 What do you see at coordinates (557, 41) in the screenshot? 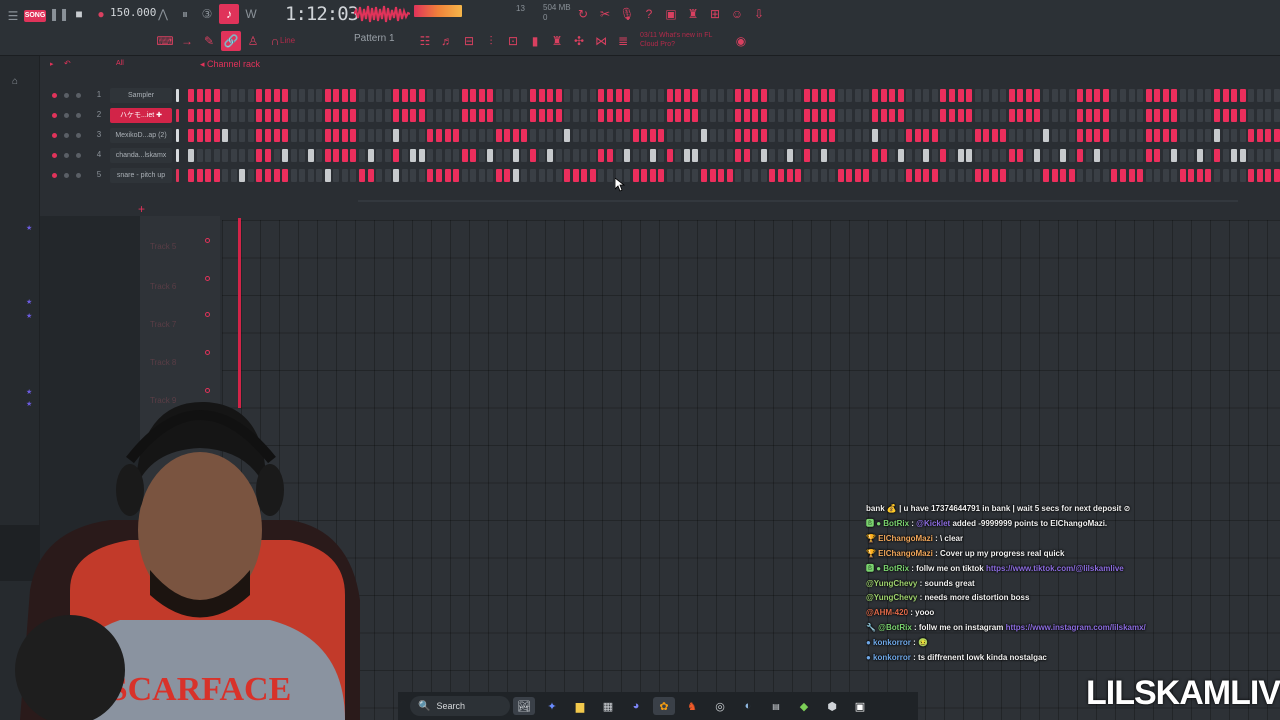
I see `tempo-icon: ♜` at bounding box center [557, 41].